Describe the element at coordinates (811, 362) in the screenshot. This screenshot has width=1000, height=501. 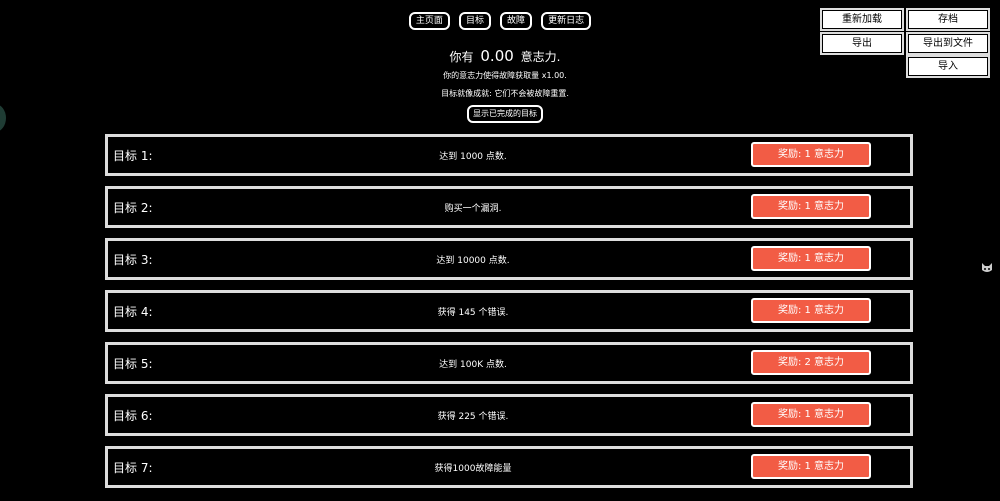
I see `goal-reward-button: 奖励: 2 意志力` at that location.